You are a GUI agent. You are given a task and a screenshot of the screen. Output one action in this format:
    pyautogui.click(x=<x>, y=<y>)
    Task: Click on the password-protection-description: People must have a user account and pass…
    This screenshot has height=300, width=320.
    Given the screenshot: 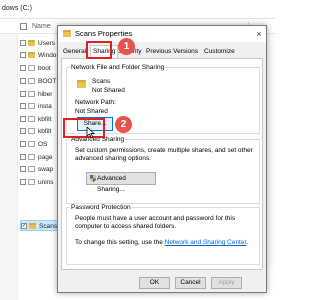 What is the action you would take?
    pyautogui.click(x=155, y=222)
    